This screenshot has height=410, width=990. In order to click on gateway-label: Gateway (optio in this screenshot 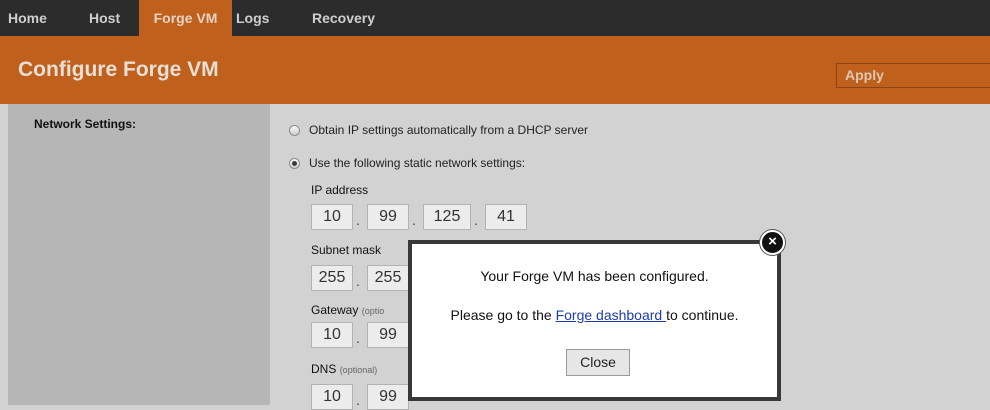, I will do `click(347, 310)`.